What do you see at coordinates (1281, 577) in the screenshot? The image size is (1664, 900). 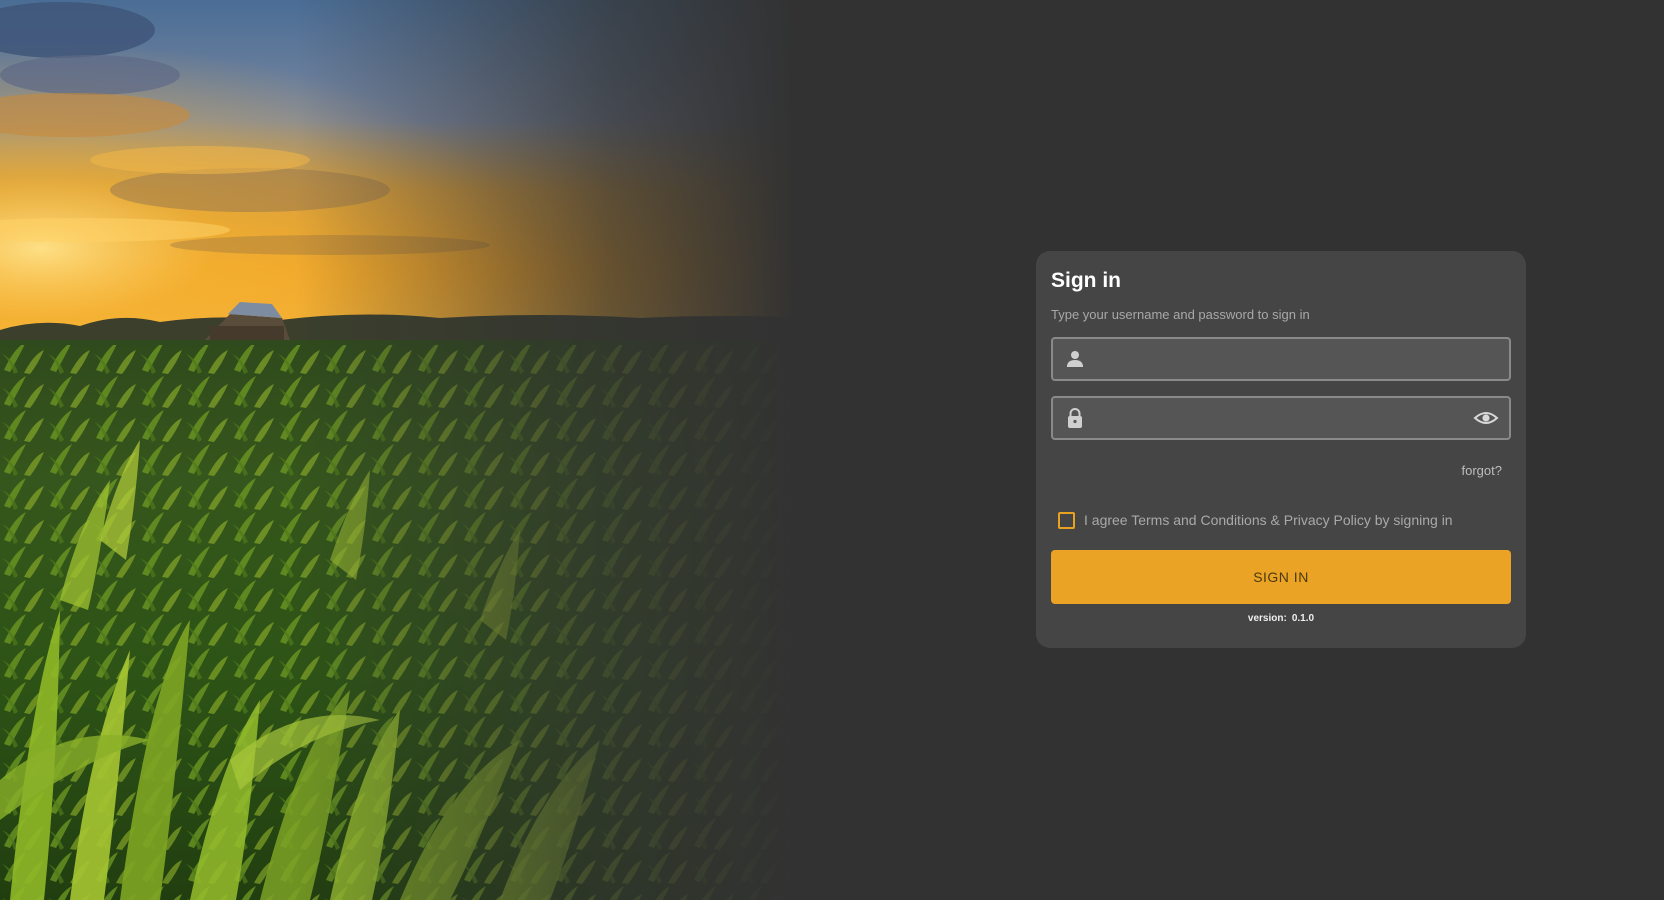 I see `signin-button: SIGN IN` at bounding box center [1281, 577].